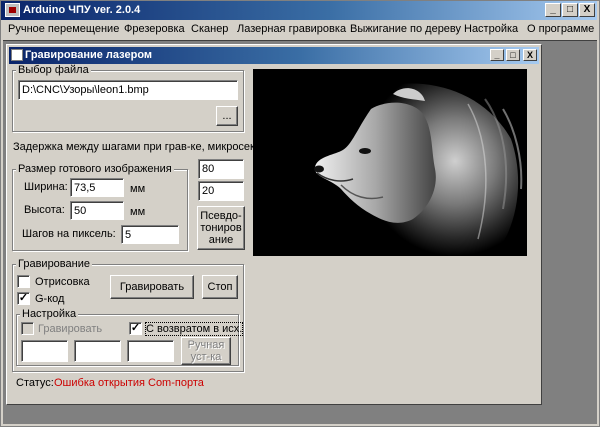 Image resolution: width=600 pixels, height=427 pixels. I want to click on pseudo-toning-line-3: ание, so click(221, 240).